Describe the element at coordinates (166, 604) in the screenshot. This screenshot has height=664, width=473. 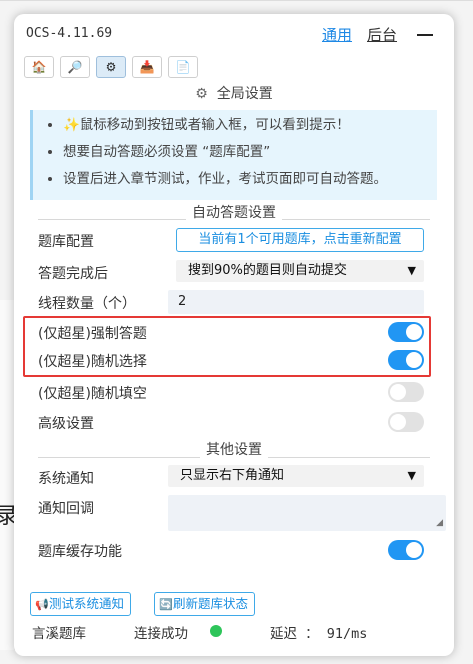
I see `refresh-icon: 🔄` at that location.